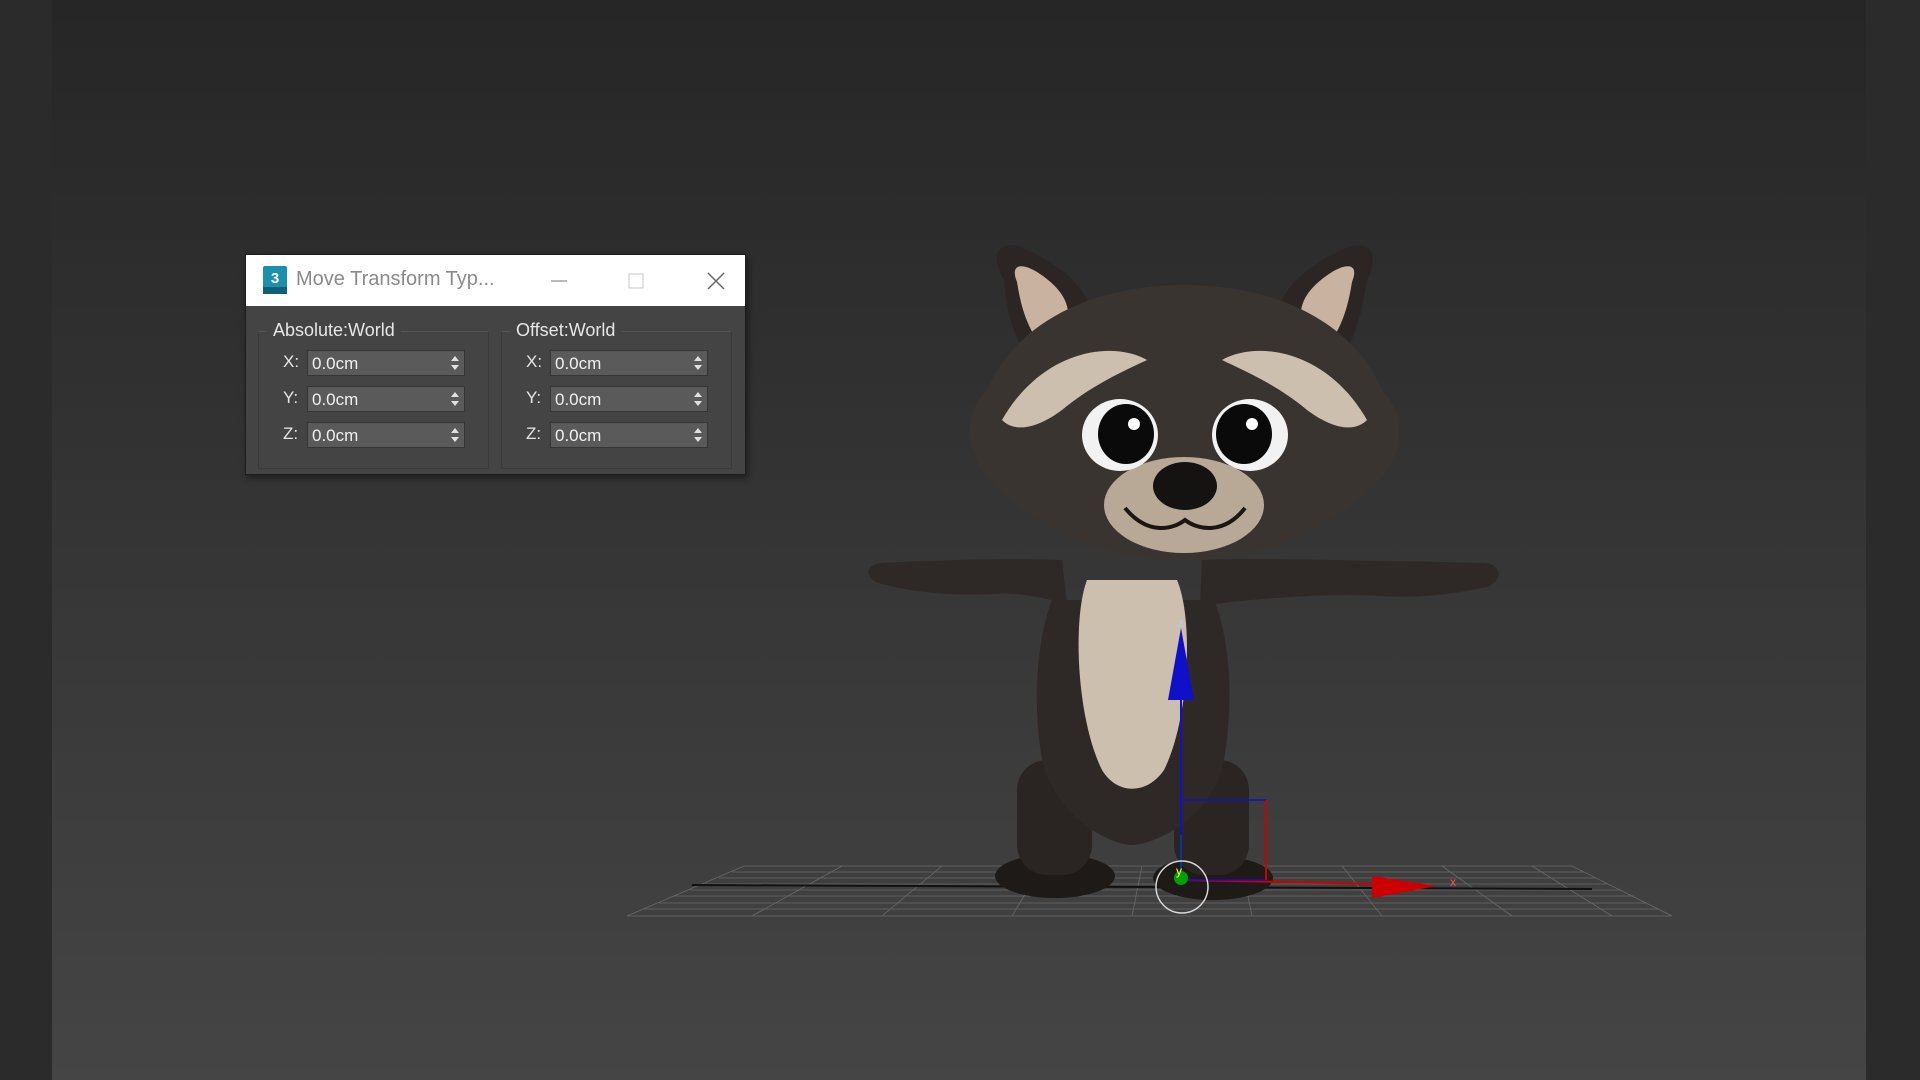  I want to click on offset-x-spinner: 0.0cm, so click(629, 363).